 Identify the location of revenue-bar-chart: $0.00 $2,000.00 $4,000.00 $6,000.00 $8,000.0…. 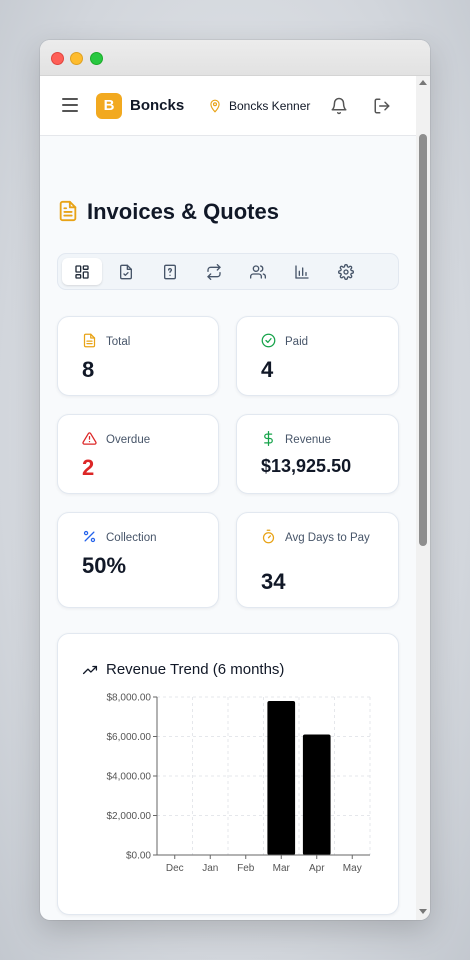
(239, 783).